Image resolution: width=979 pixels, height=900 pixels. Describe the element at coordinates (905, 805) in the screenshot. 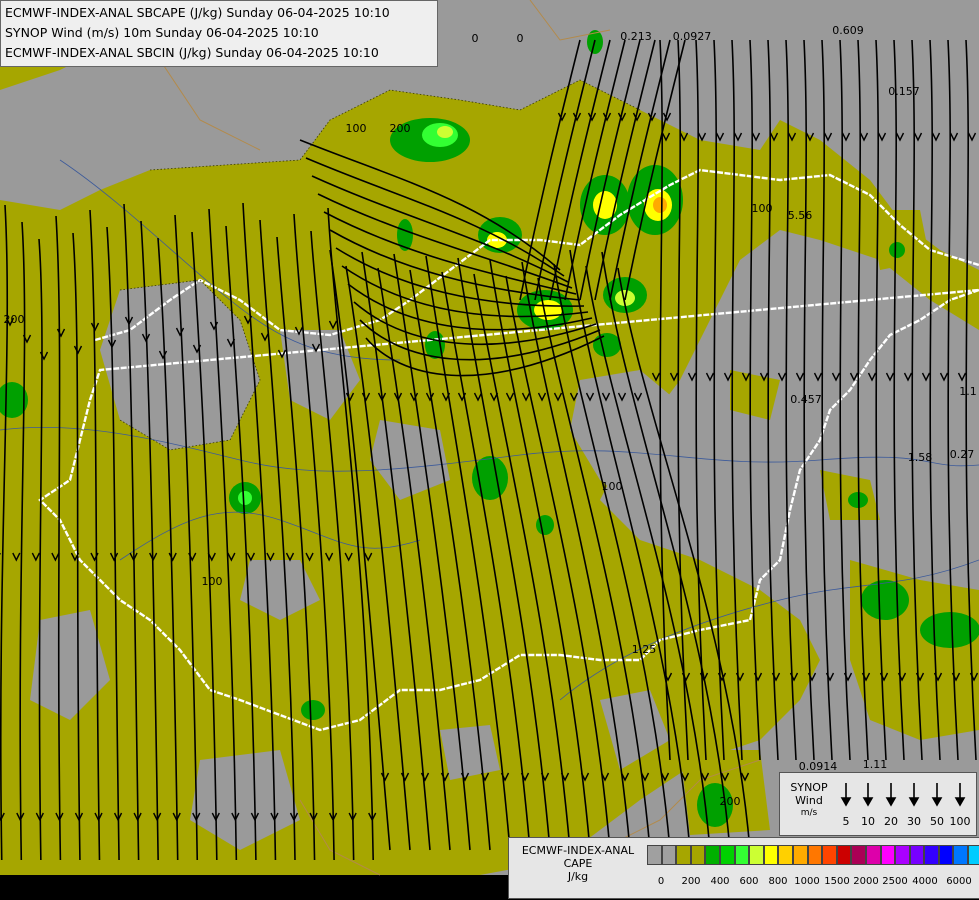

I see `wind-legend-arrows: 5 10 20 30 50 100` at that location.